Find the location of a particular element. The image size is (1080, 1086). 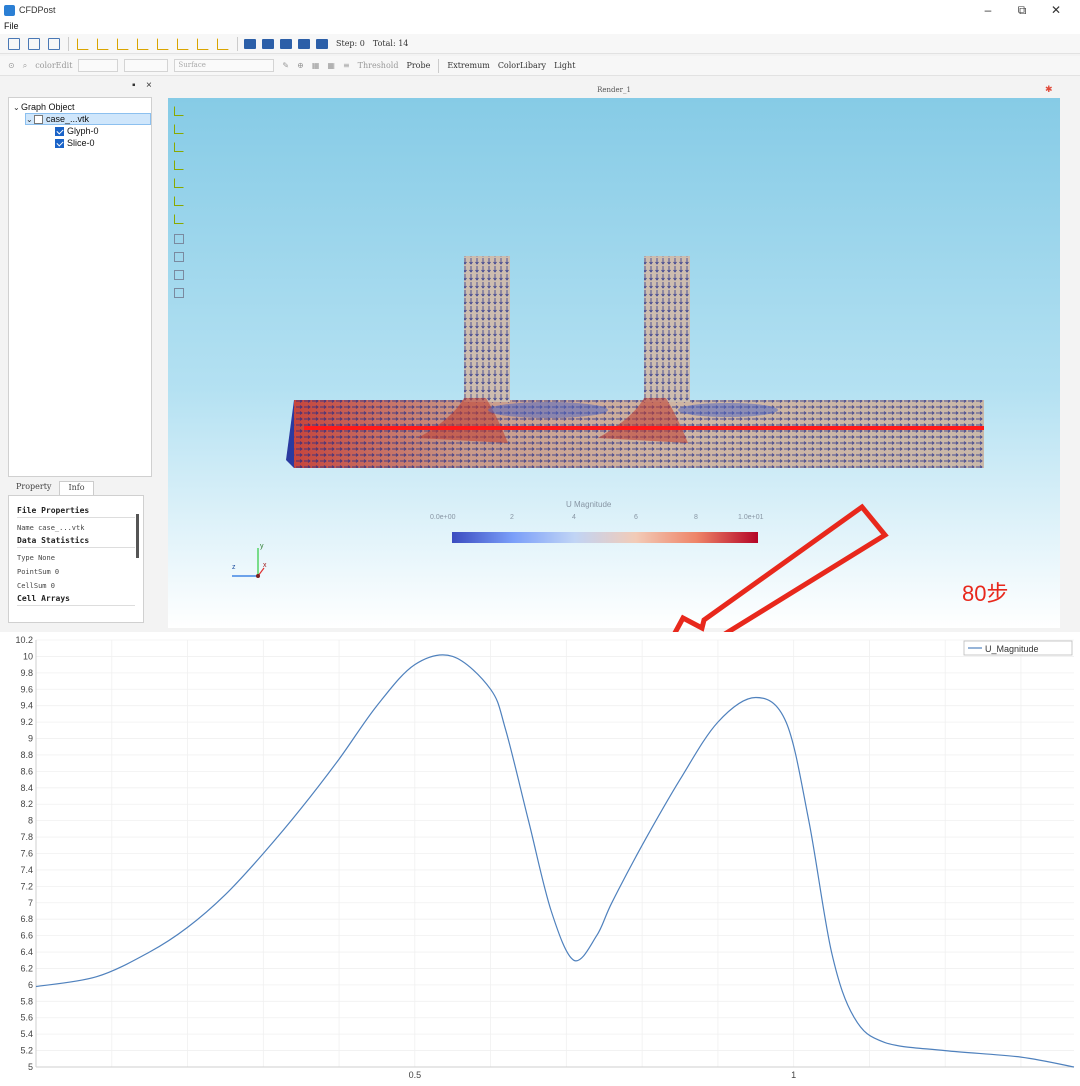

view-yz-icon is located at coordinates (123, 43).